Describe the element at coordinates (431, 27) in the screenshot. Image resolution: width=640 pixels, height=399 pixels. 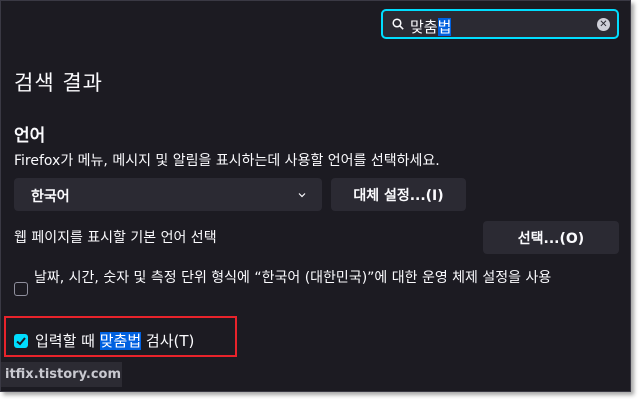
I see `search-value: 맞춤법` at that location.